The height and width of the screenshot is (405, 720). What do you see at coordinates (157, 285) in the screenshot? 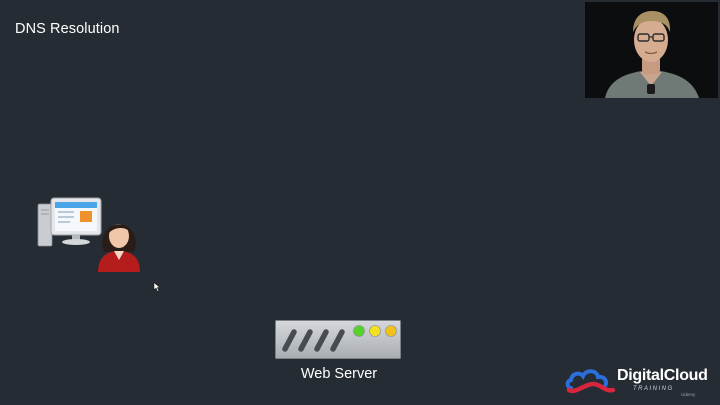
I see `mouse-pointer-icon` at bounding box center [157, 285].